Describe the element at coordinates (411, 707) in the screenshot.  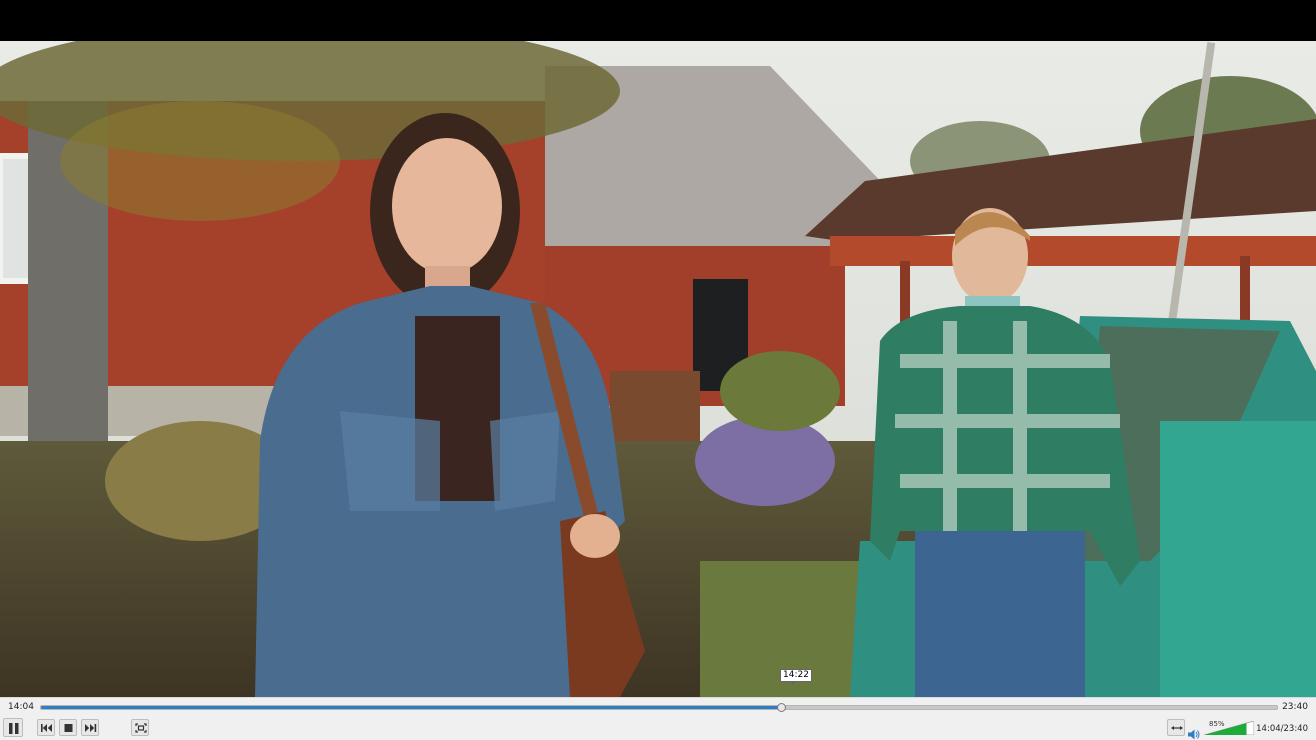
I see `seek-progress` at that location.